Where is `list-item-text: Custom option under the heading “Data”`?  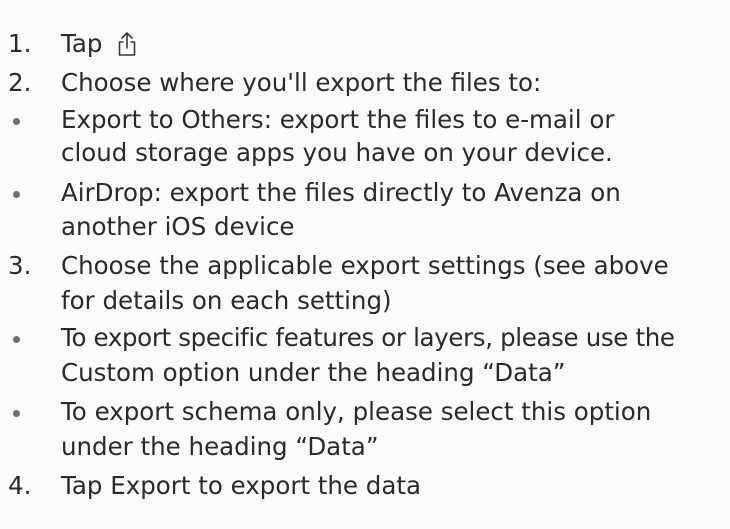
list-item-text: Custom option under the heading “Data” is located at coordinates (313, 372).